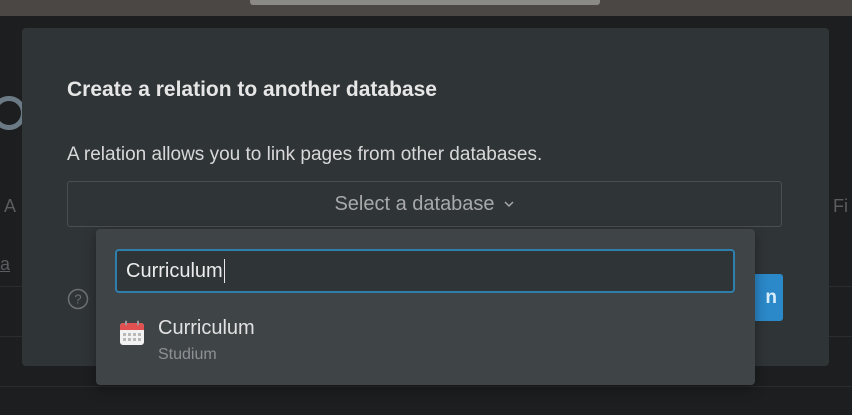  Describe the element at coordinates (224, 271) in the screenshot. I see `text-caret` at that location.